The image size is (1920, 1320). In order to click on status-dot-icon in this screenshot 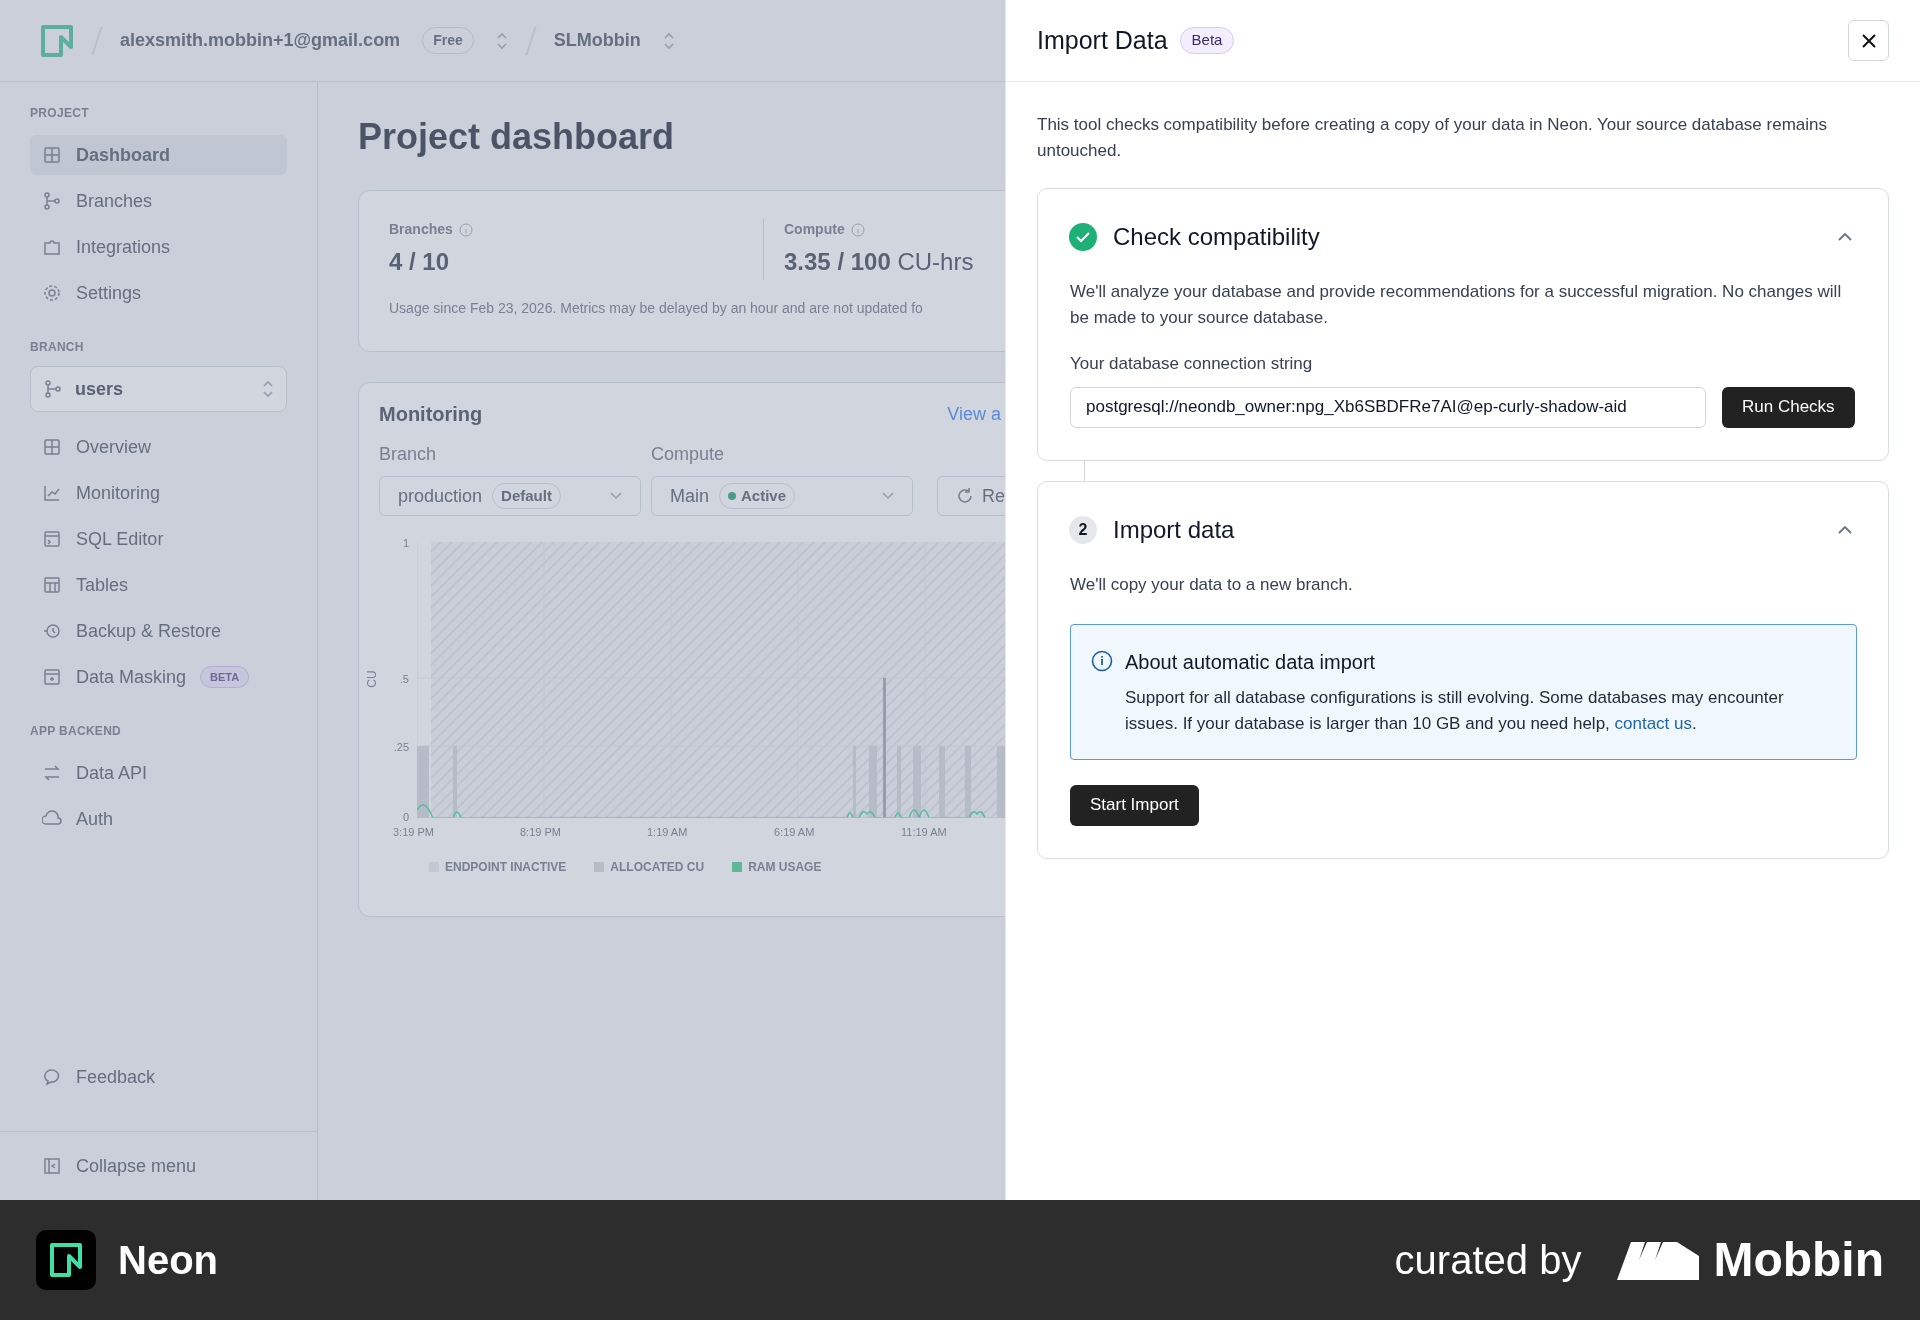, I will do `click(732, 496)`.